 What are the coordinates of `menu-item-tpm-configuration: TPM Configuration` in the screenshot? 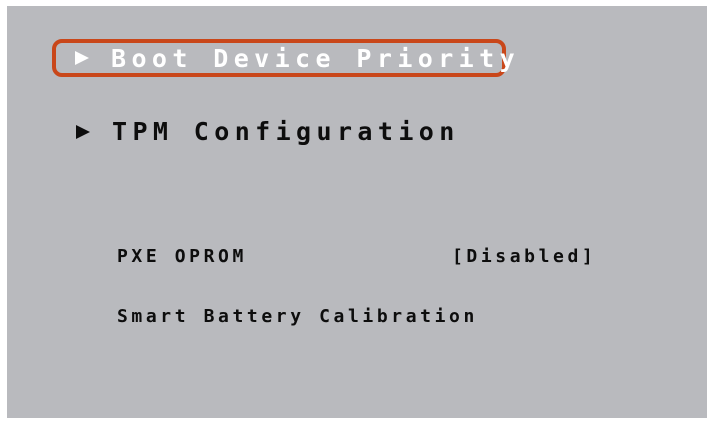 It's located at (268, 131).